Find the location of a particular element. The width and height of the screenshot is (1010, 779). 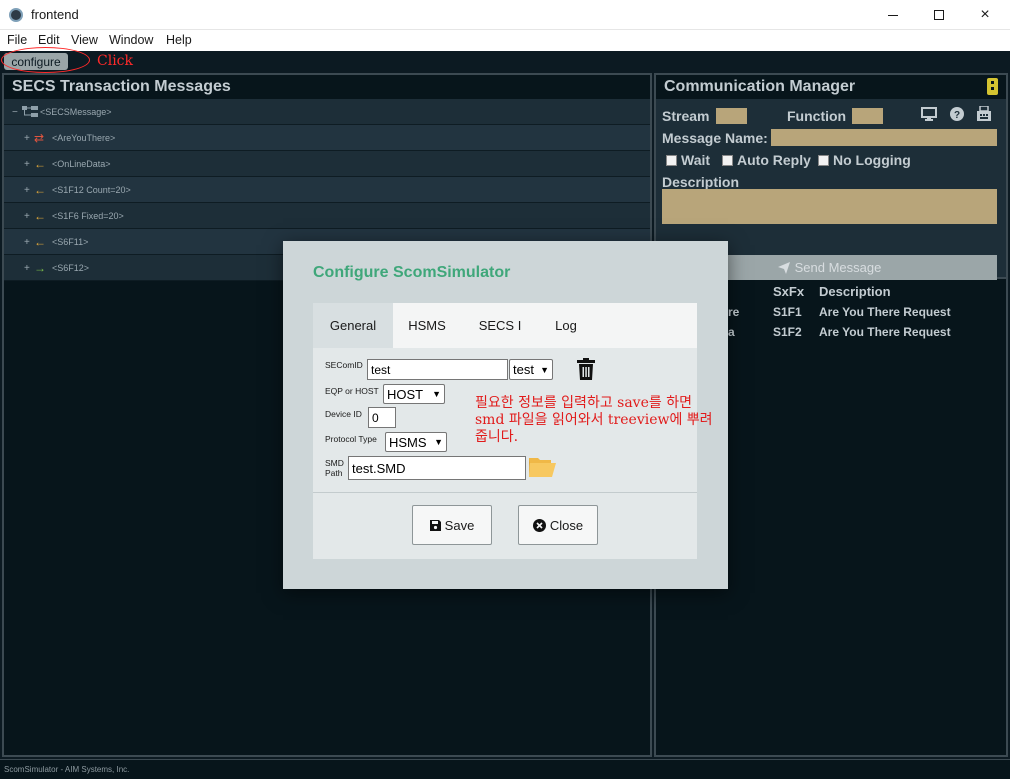

tree-row: + ← <OnLineData> is located at coordinates (327, 164).